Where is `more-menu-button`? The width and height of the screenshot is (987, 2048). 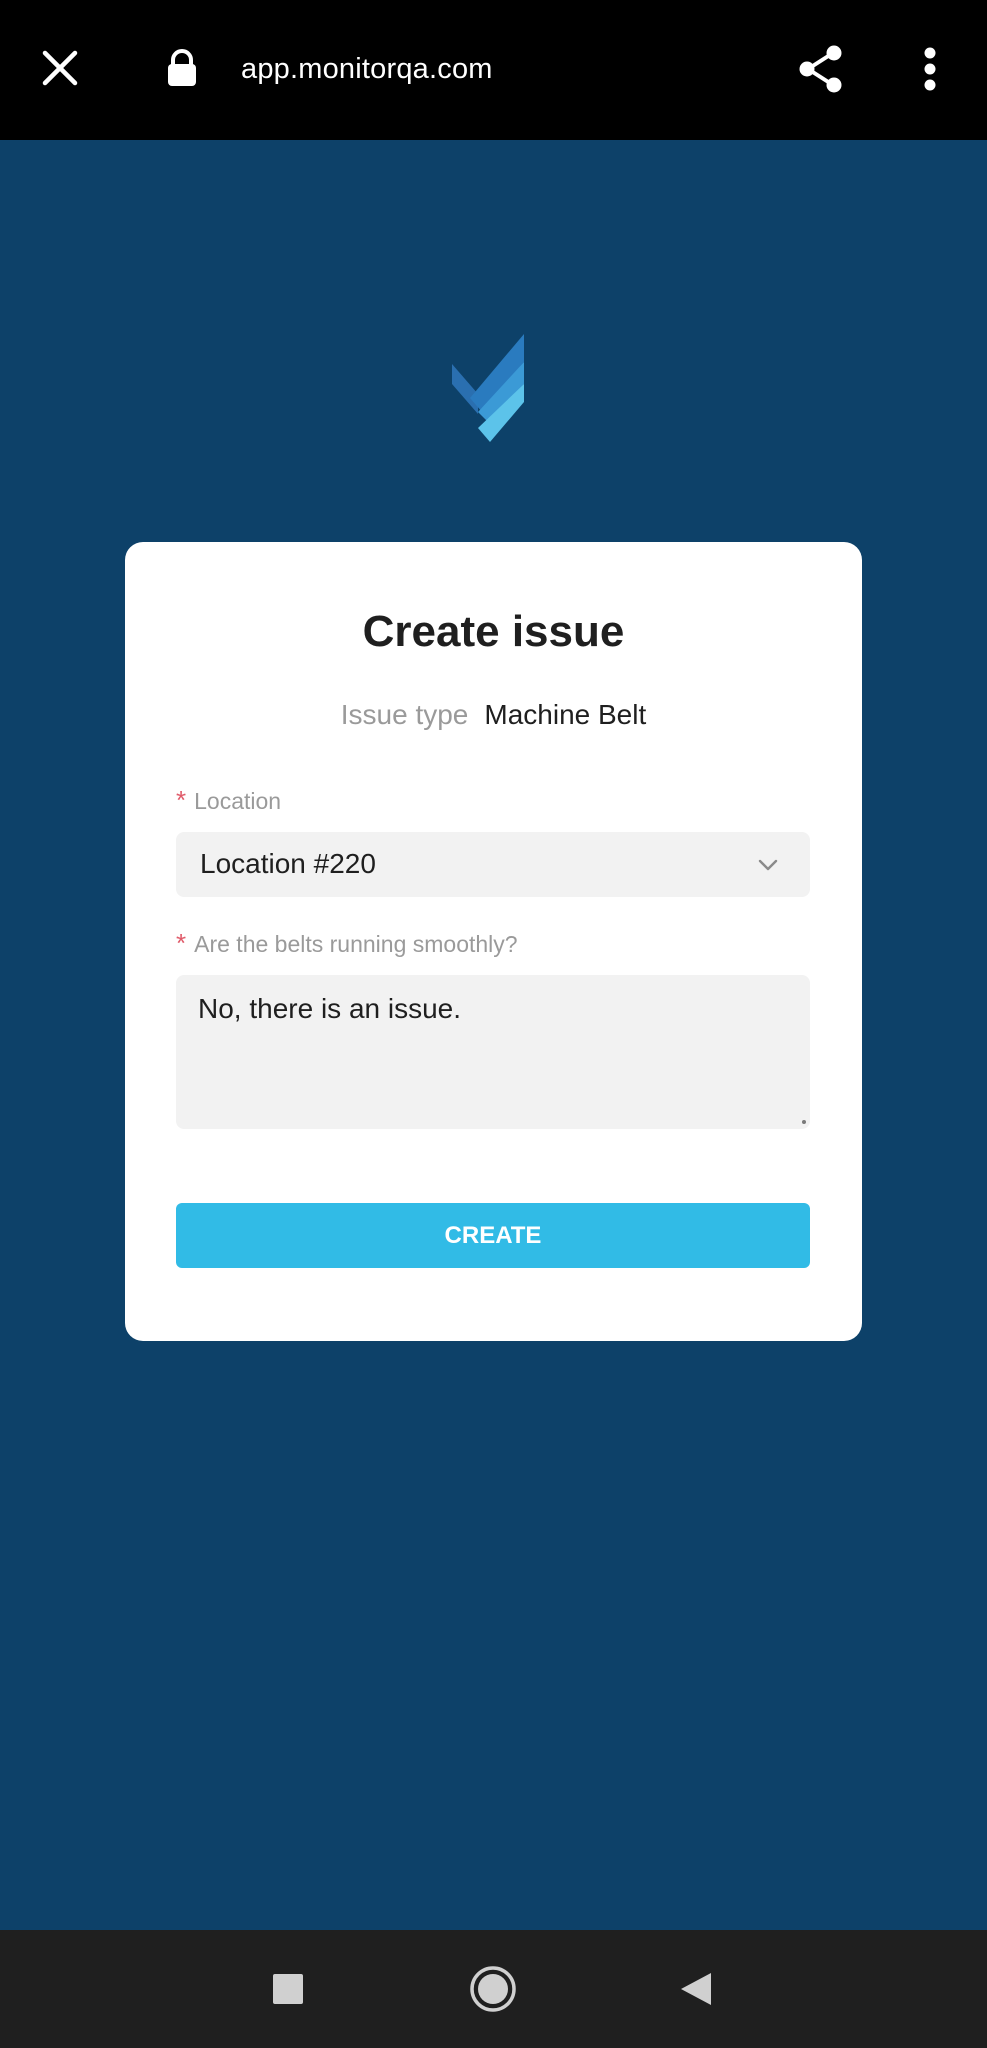 more-menu-button is located at coordinates (930, 69).